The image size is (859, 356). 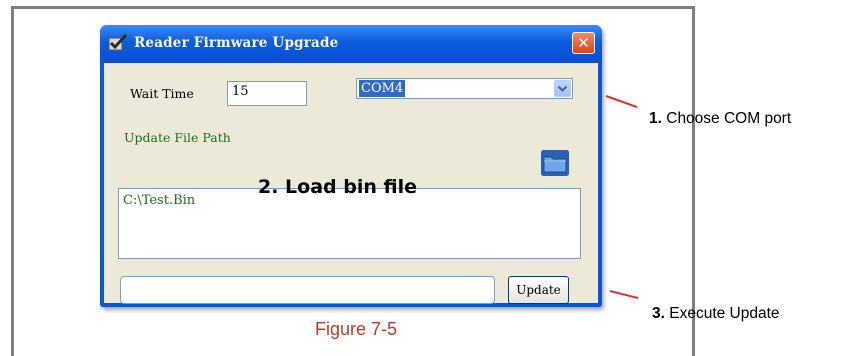 I want to click on com-port-selected-value: COM4, so click(x=382, y=88).